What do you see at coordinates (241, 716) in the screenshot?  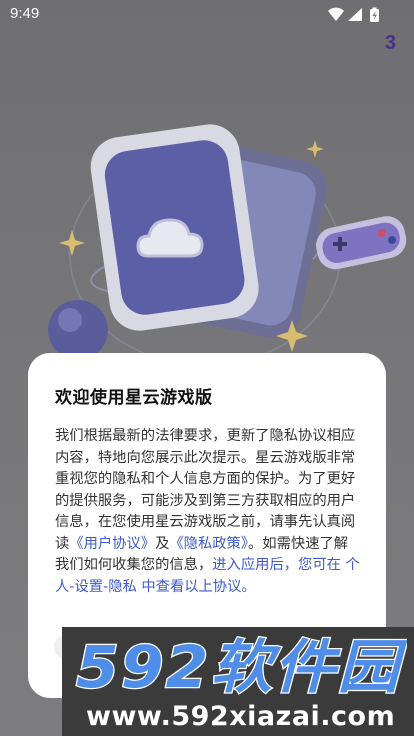 I see `watermark-url: www.592xiazai.com` at bounding box center [241, 716].